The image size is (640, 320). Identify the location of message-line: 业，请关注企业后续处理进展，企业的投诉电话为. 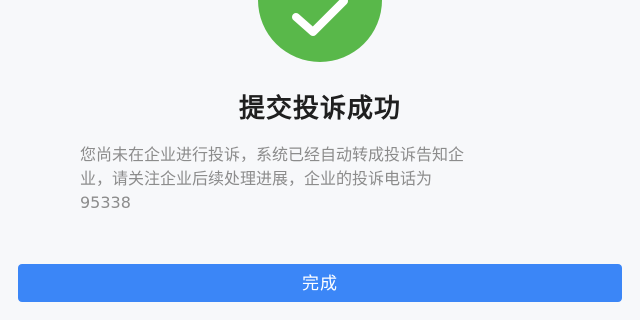
(256, 178).